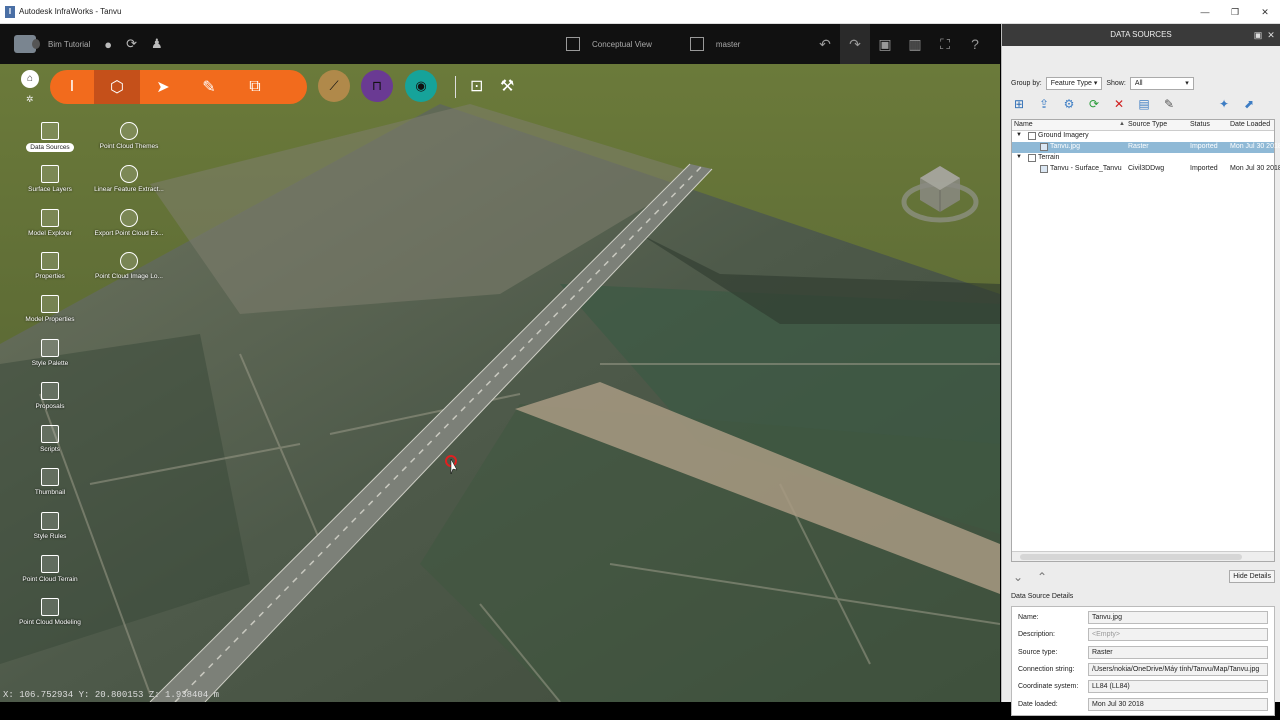 The image size is (1280, 720). Describe the element at coordinates (1018, 577) in the screenshot. I see `collapse-down-icon: ⌄` at that location.